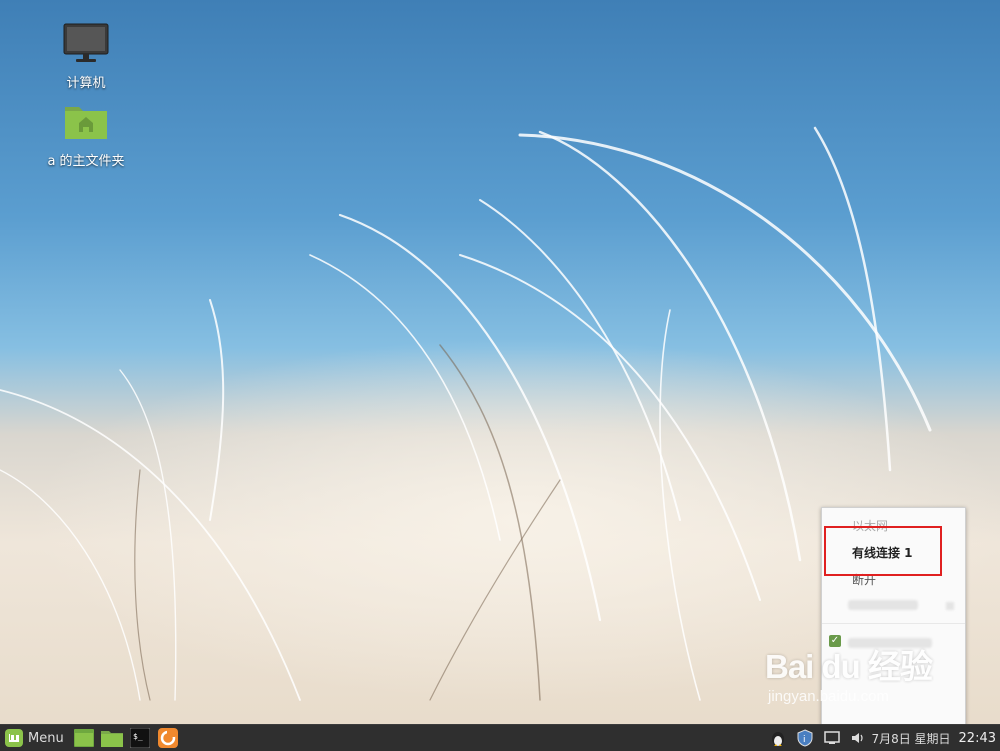  I want to click on baidu-watermark: Bai du 经验 jingyan.baidu.com, so click(860, 672).